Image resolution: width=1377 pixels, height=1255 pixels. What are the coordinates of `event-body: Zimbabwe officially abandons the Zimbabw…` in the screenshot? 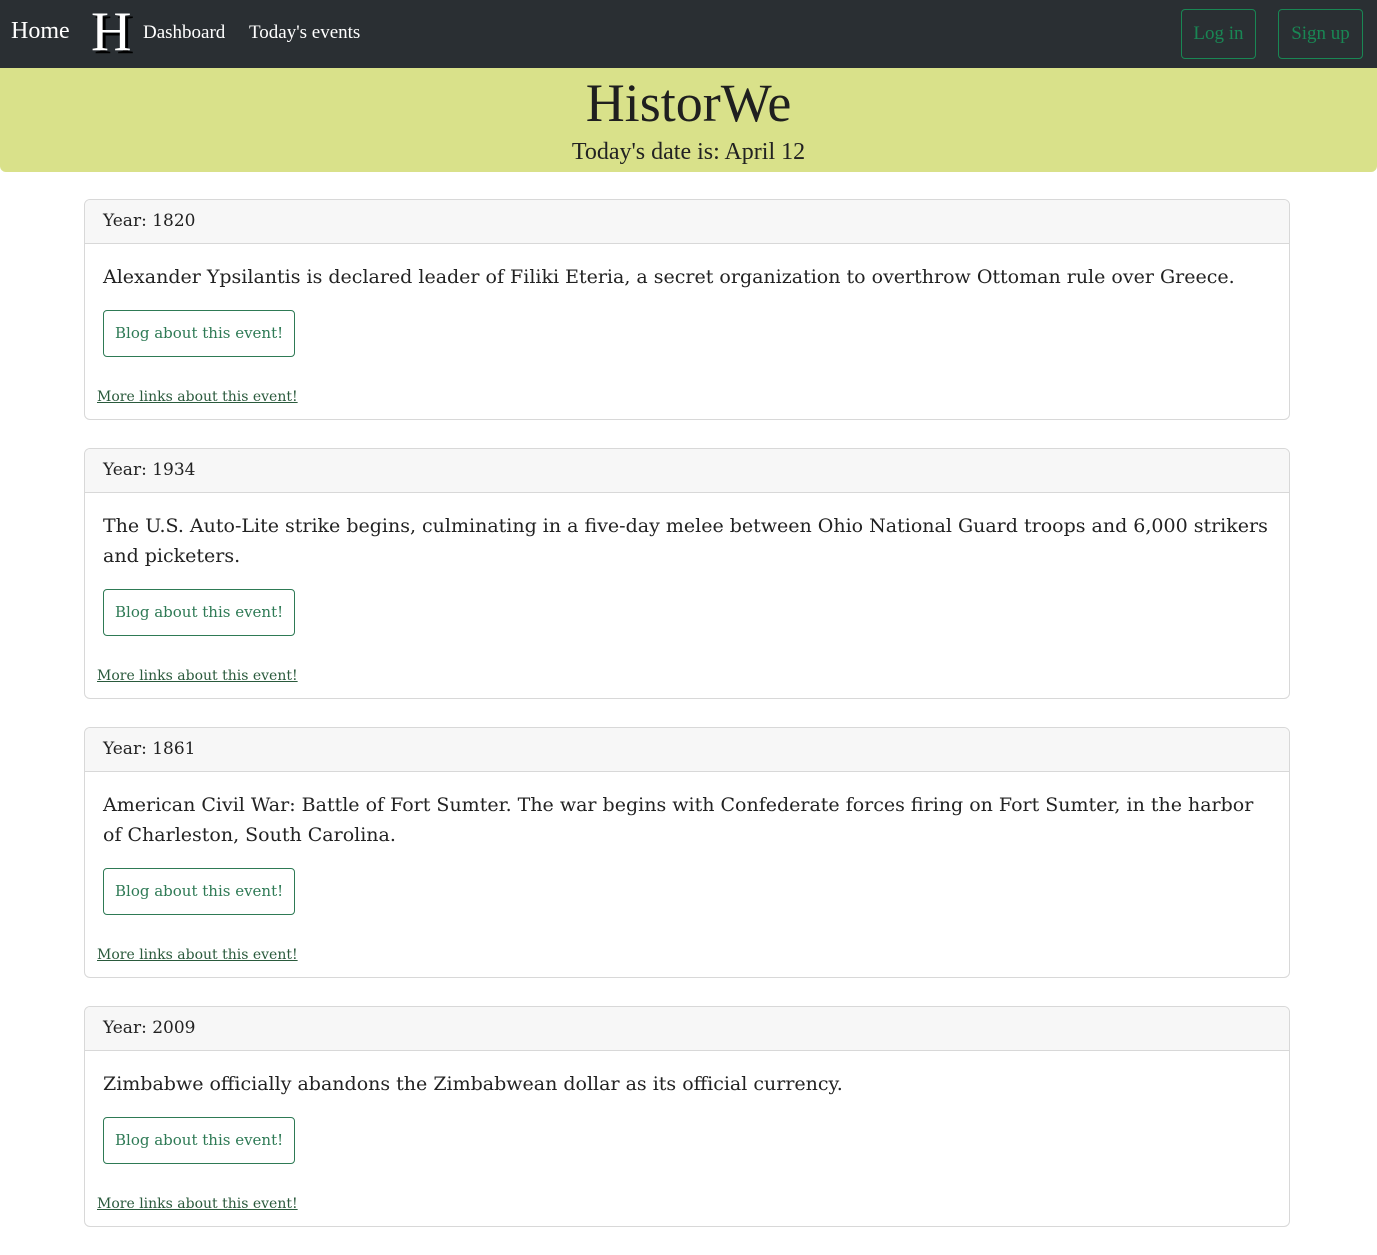 It's located at (687, 1132).